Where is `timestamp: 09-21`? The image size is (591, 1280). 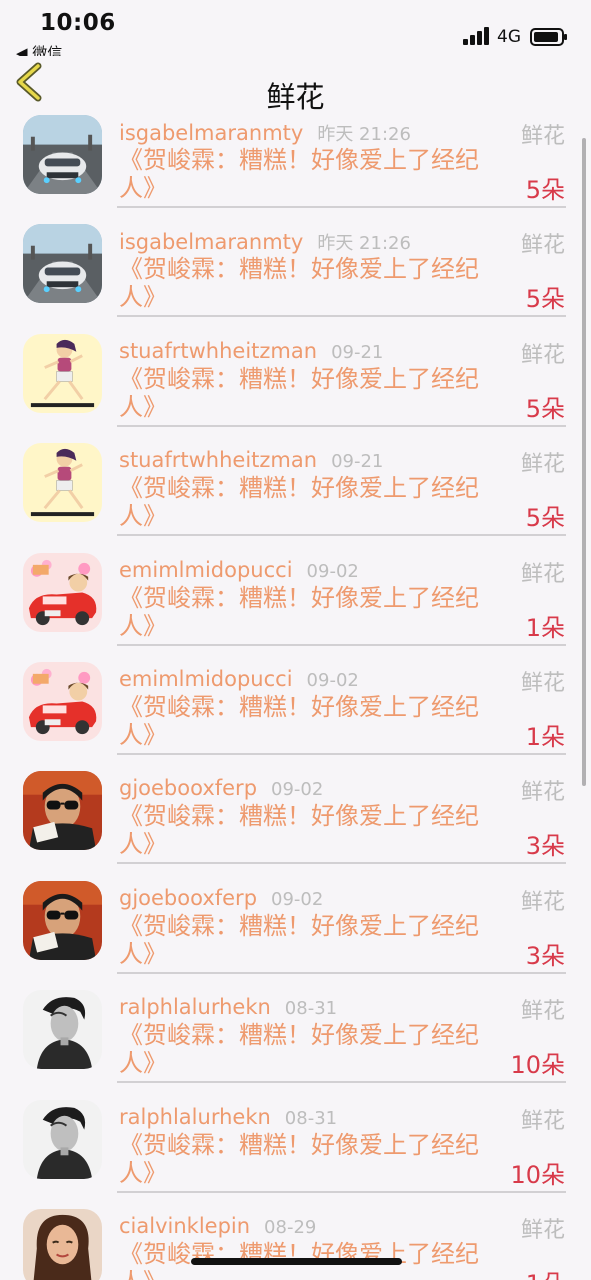
timestamp: 09-21 is located at coordinates (357, 462).